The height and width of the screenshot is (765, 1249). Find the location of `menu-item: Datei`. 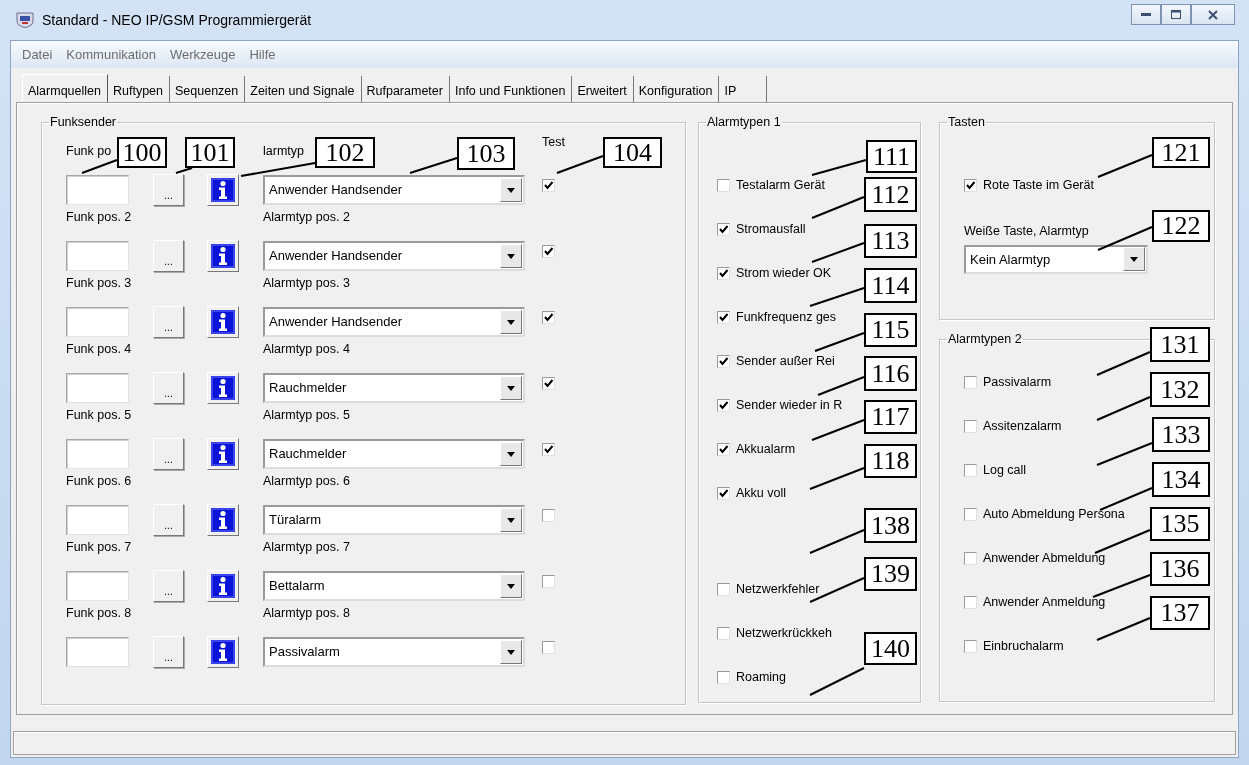

menu-item: Datei is located at coordinates (37, 54).